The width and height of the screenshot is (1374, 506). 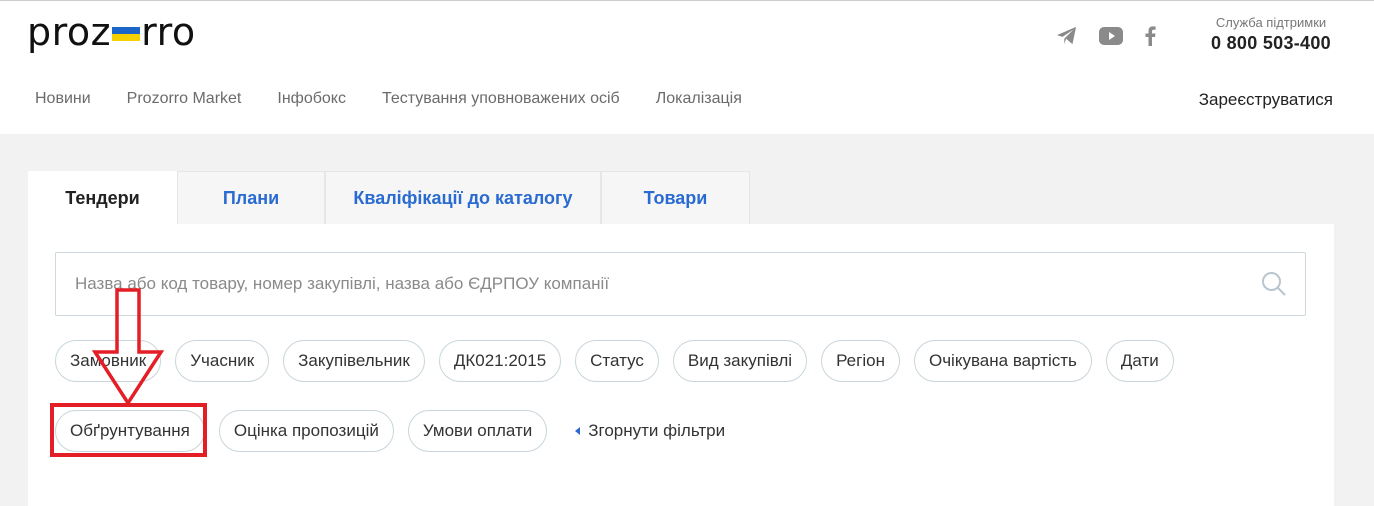 I want to click on collapse-filters-link: Згорнути фільтри, so click(x=650, y=431).